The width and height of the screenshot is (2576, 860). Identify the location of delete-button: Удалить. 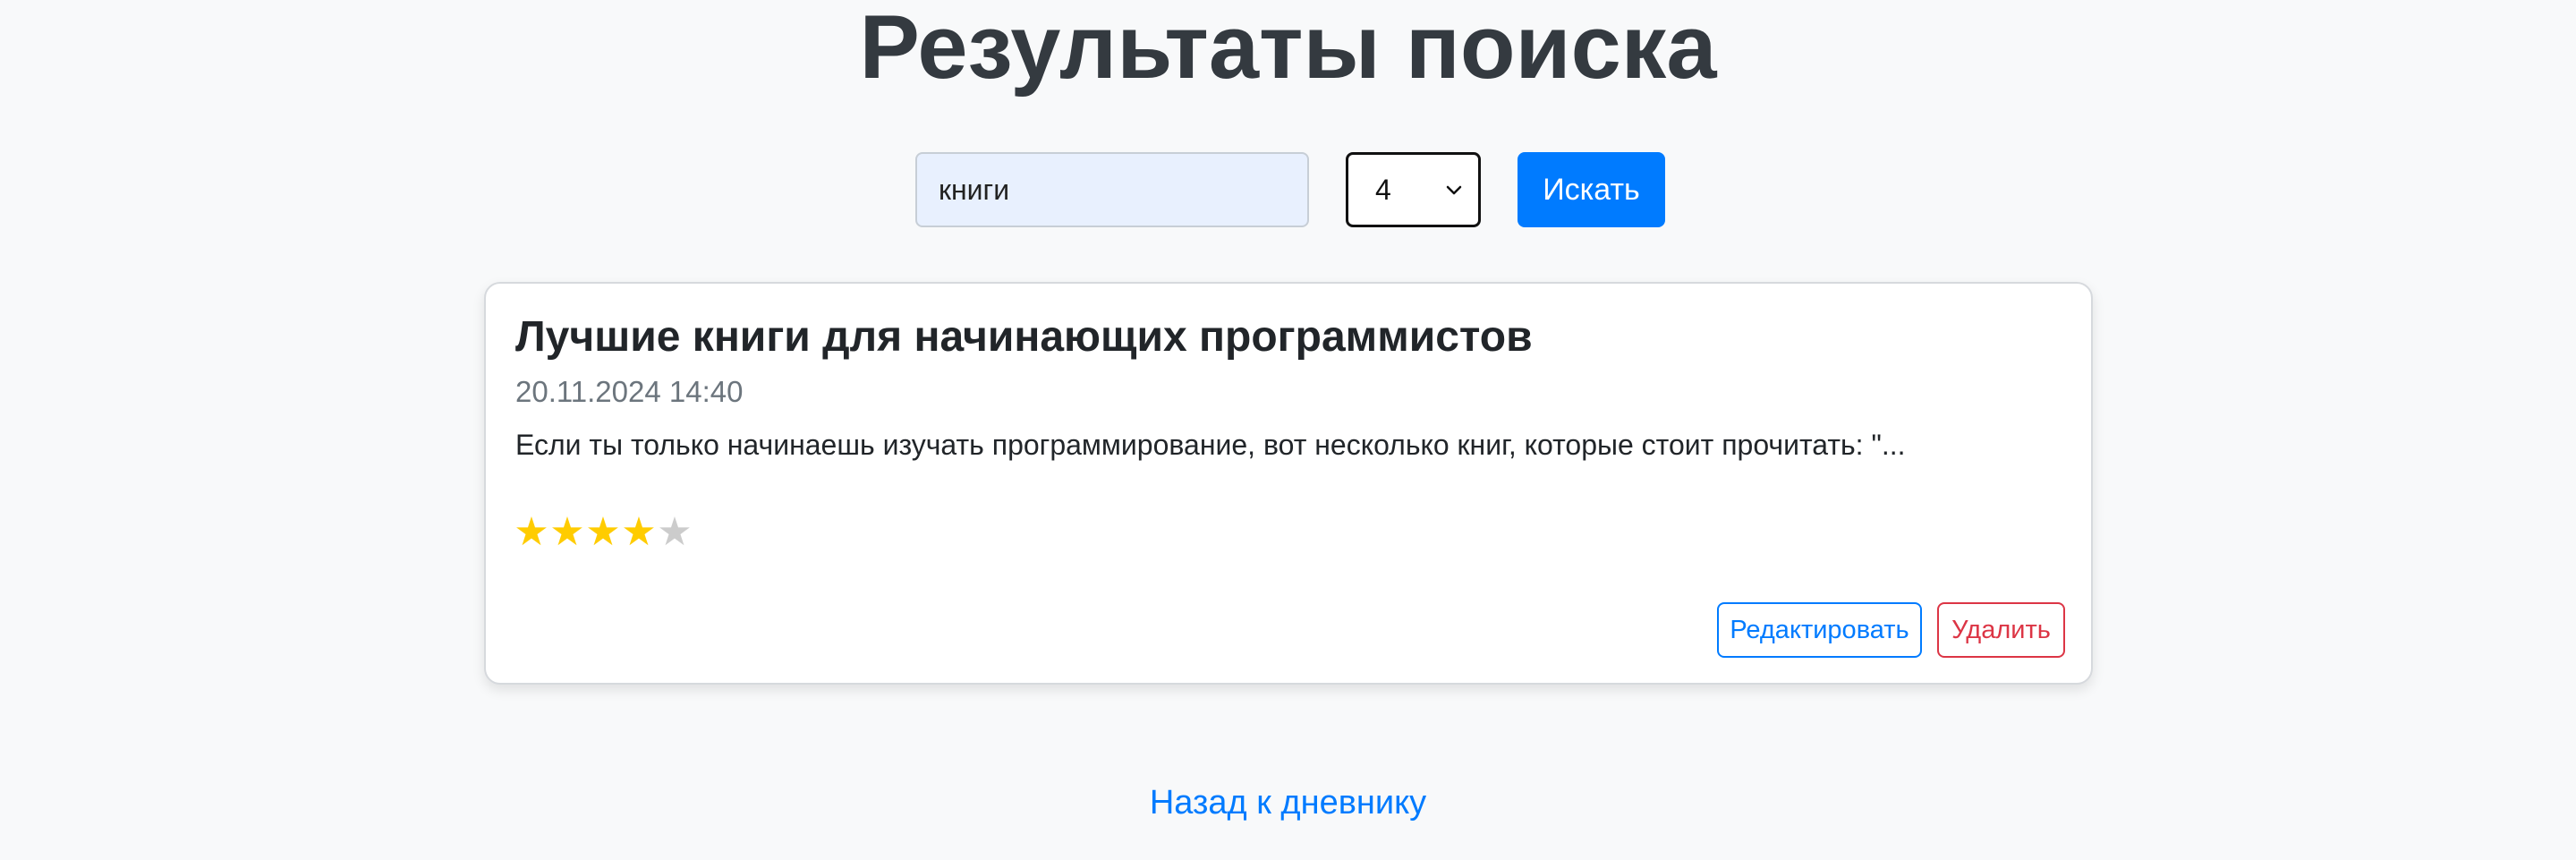
(2001, 630).